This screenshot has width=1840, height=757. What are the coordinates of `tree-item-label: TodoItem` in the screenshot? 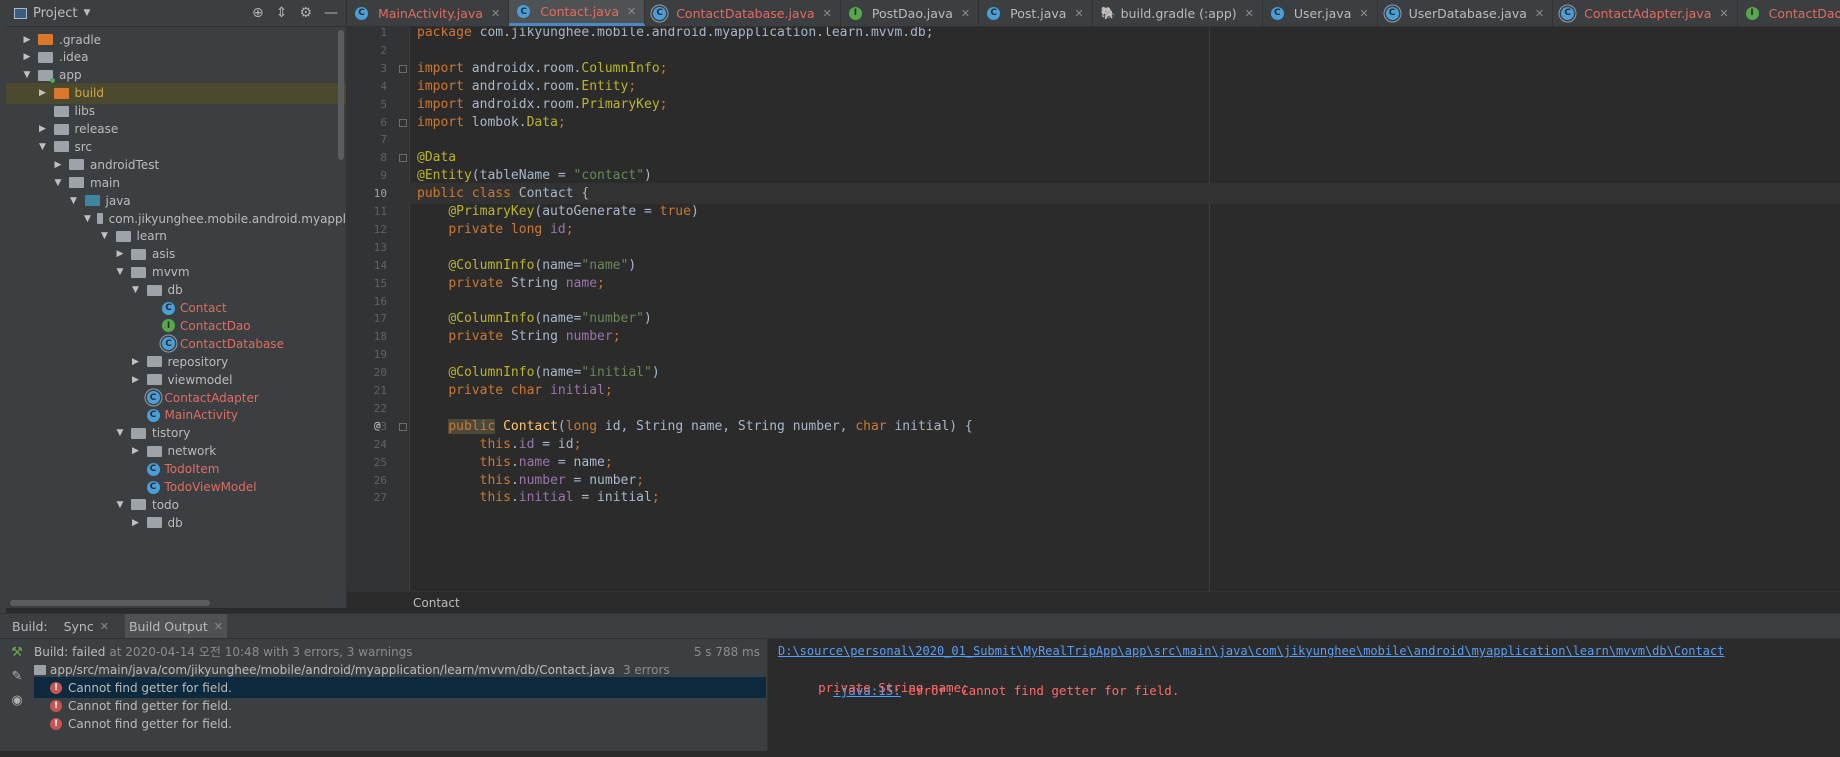 It's located at (192, 469).